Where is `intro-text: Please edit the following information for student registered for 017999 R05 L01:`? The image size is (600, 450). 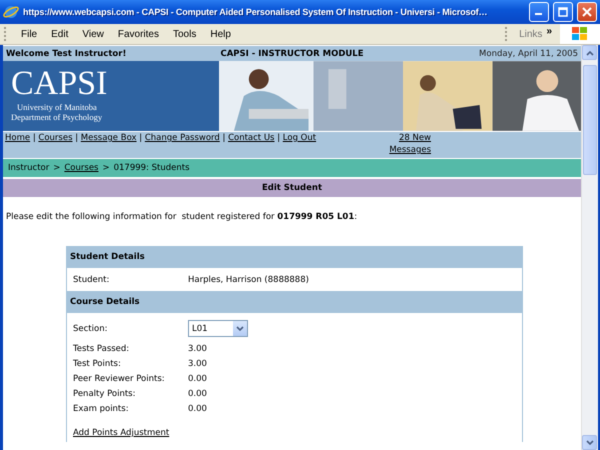
intro-text: Please edit the following information for student registered for 017999 R05 L01: is located at coordinates (182, 217).